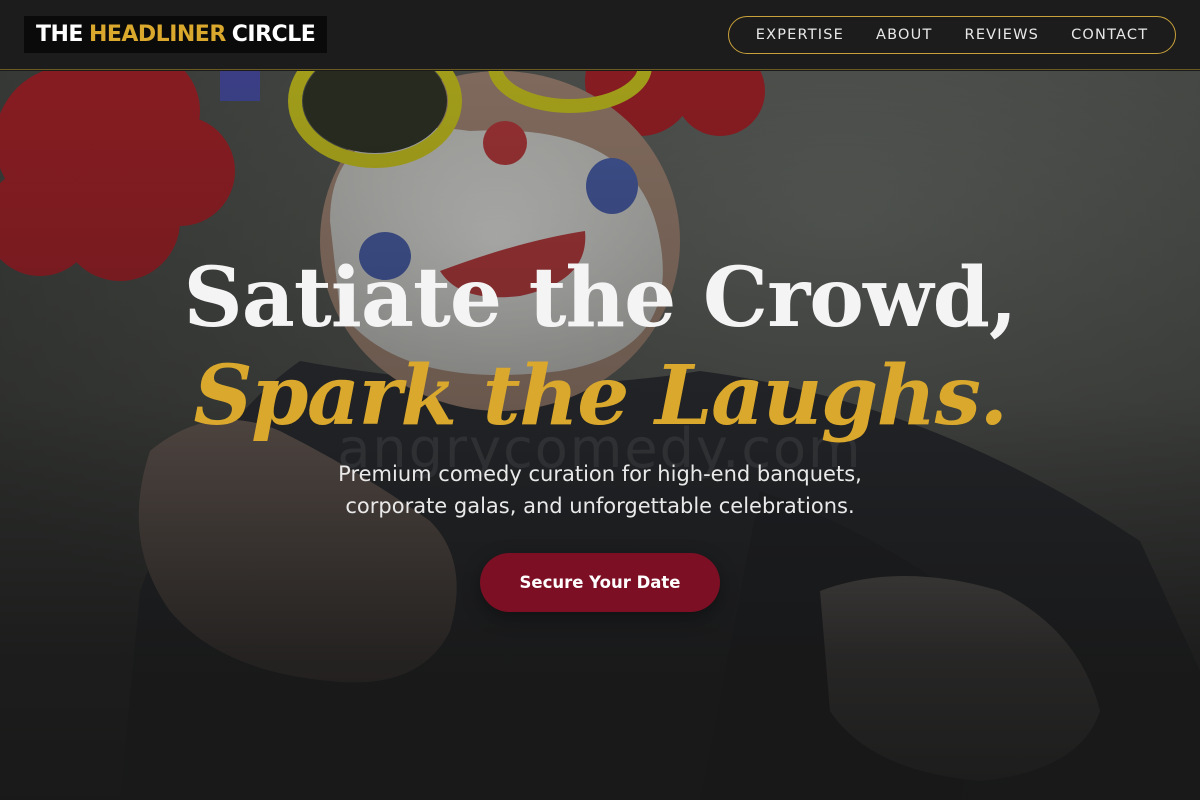 The width and height of the screenshot is (1200, 800). What do you see at coordinates (273, 34) in the screenshot?
I see `logo-suffix: CIRCLE` at bounding box center [273, 34].